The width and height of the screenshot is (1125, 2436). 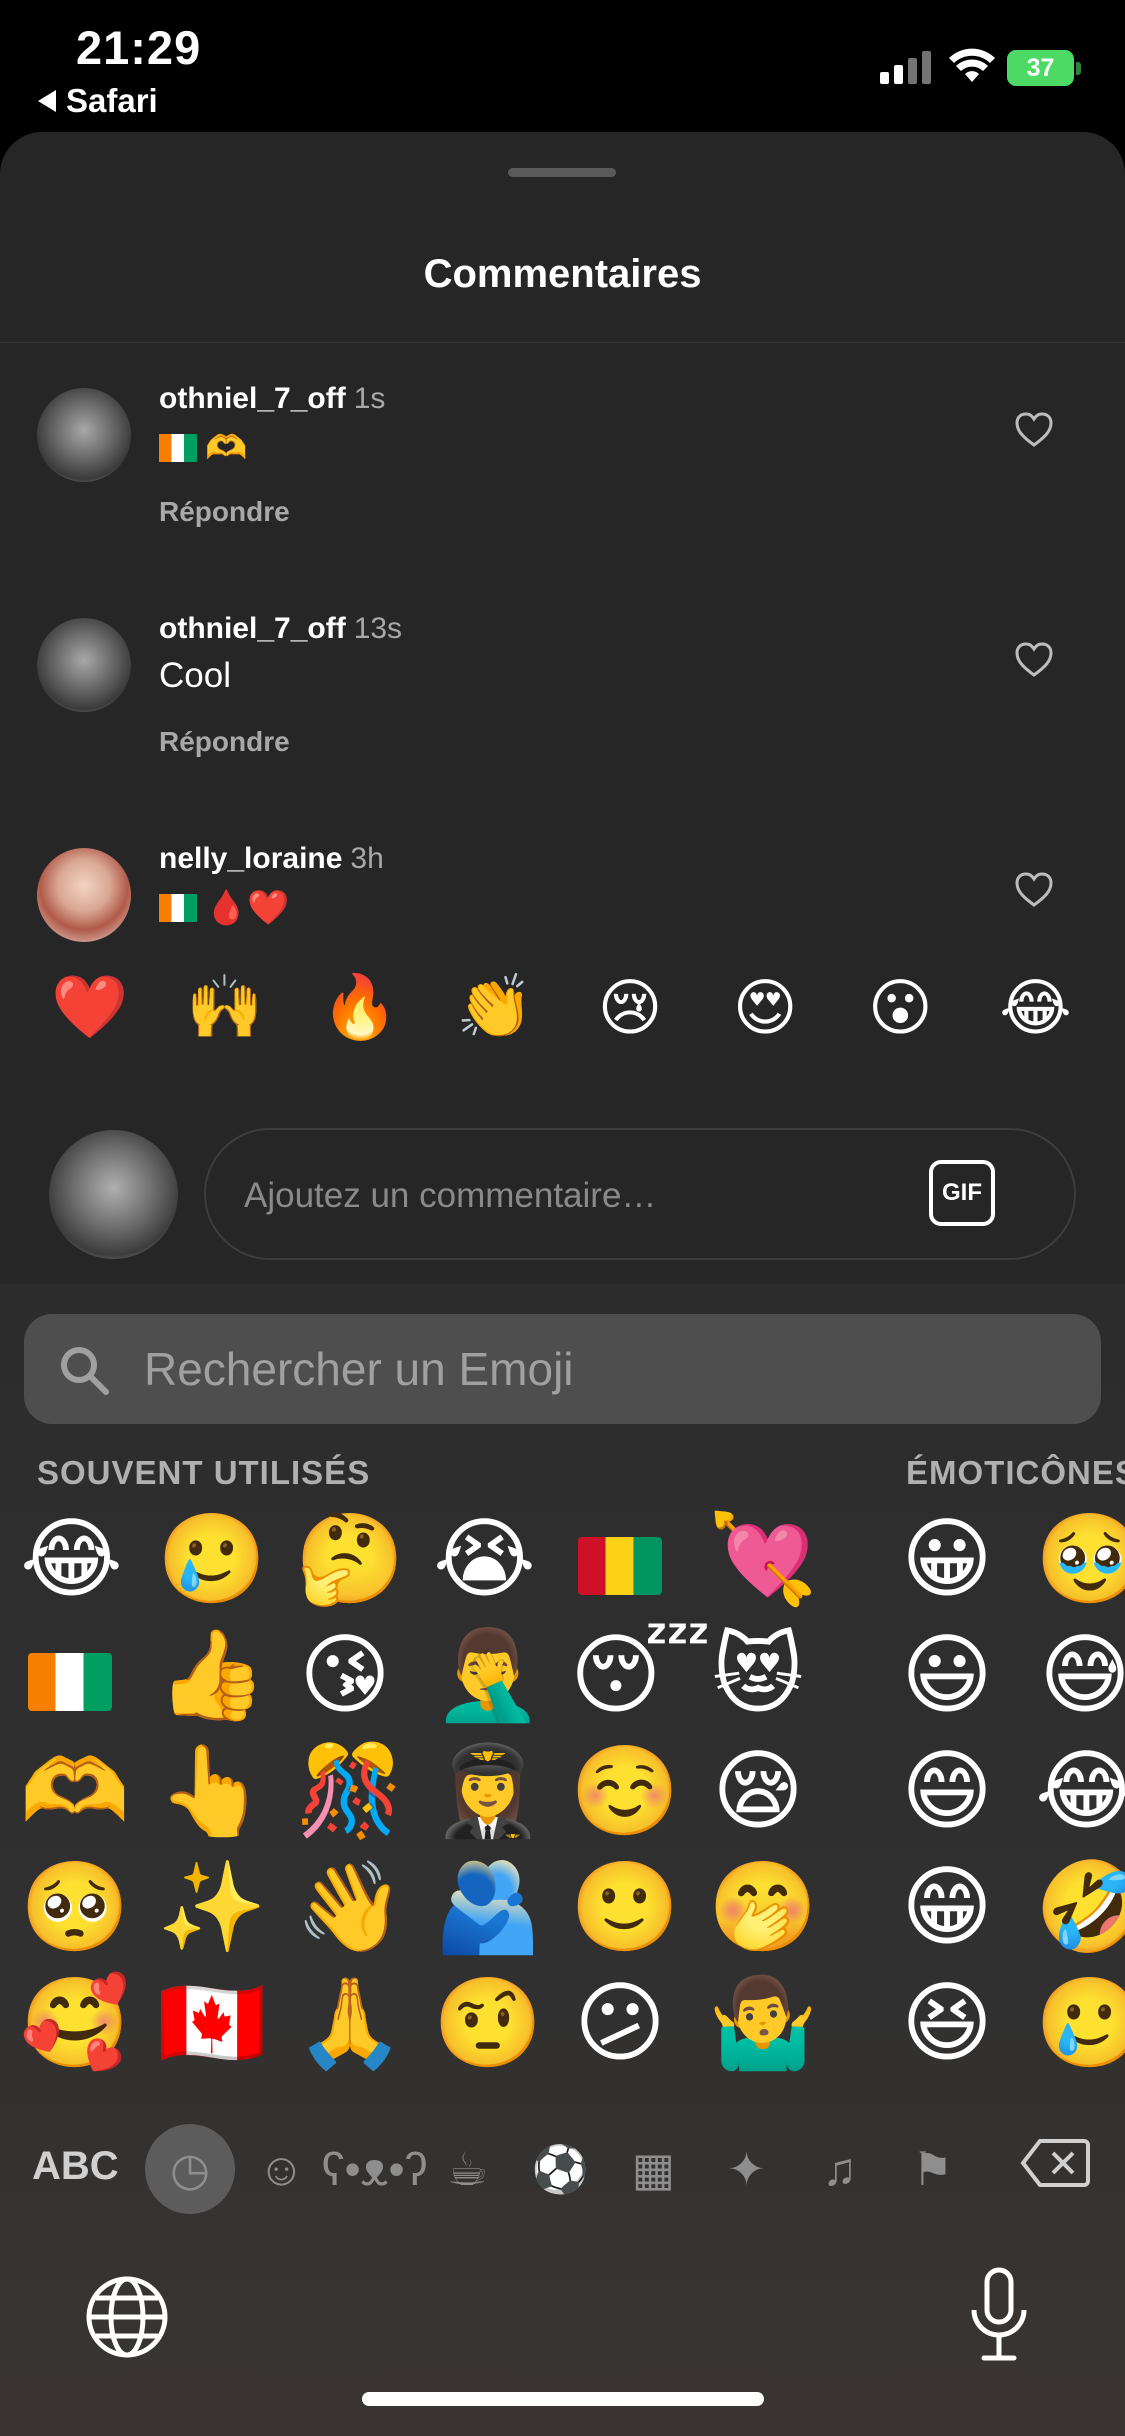 What do you see at coordinates (765, 1007) in the screenshot?
I see `reaction-heart-eyes: 😍` at bounding box center [765, 1007].